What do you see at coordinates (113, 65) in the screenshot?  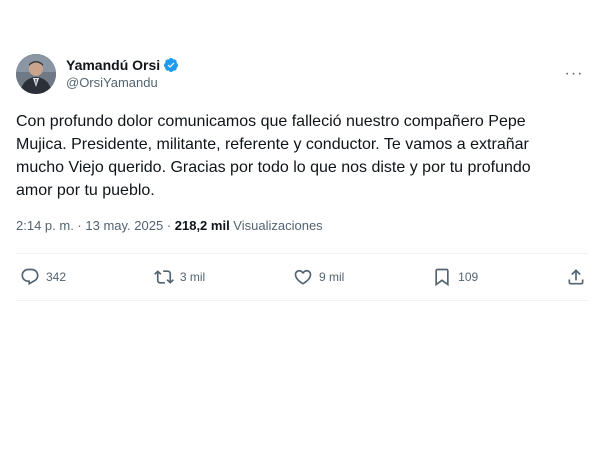 I see `author-display-name: Yamandú Orsi` at bounding box center [113, 65].